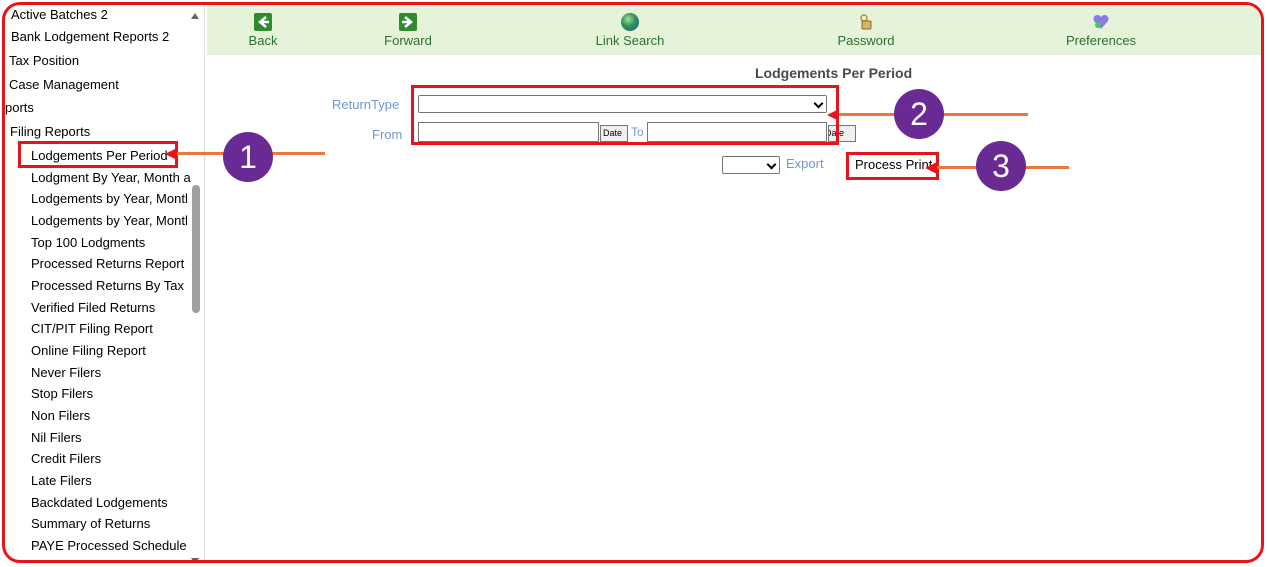  Describe the element at coordinates (92, 328) in the screenshot. I see `sidebar-item-cit-pit-filing-report: CIT/PIT Filing Report` at that location.